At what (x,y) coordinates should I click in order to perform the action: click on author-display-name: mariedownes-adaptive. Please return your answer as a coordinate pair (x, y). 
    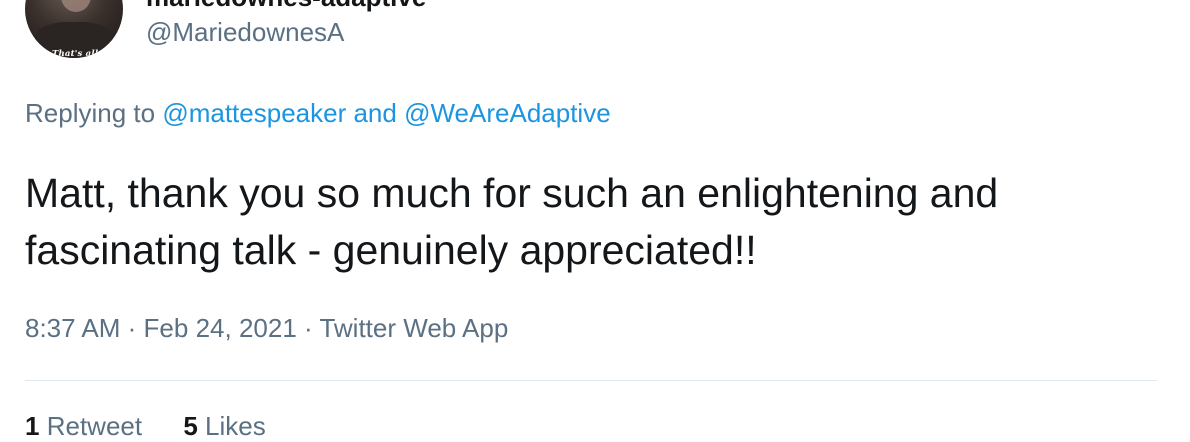
    Looking at the image, I should click on (286, 6).